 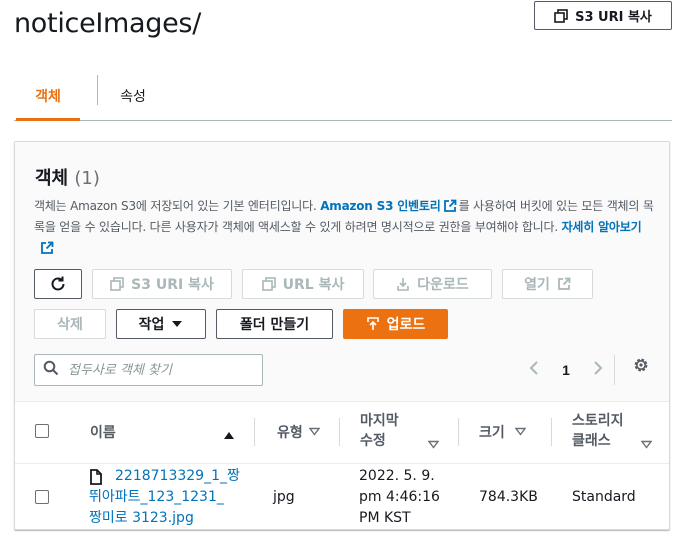 I want to click on pagination: 1, so click(x=566, y=370).